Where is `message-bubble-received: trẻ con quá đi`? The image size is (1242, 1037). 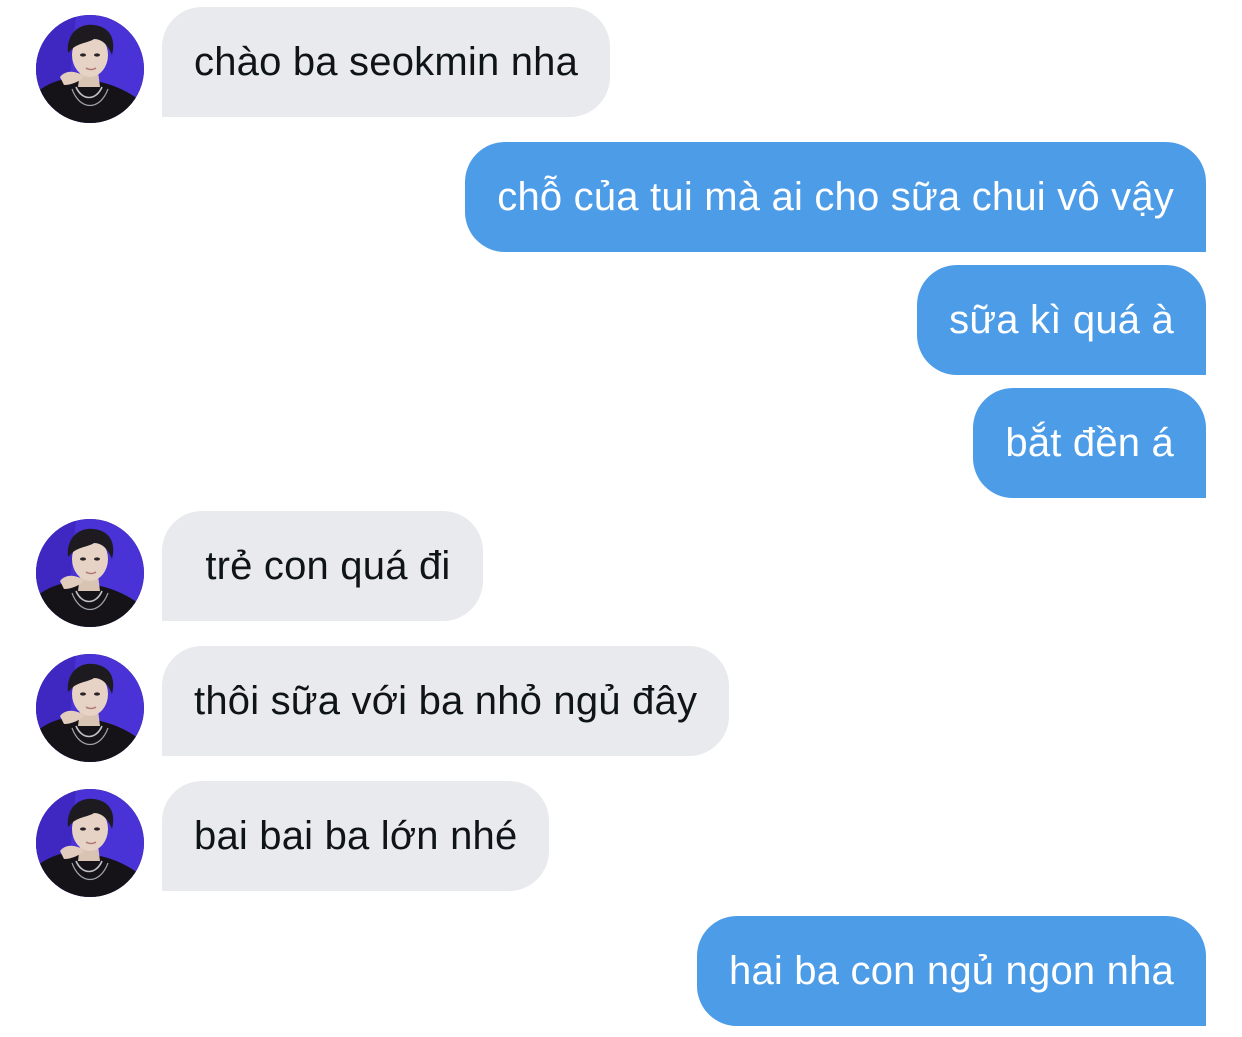
message-bubble-received: trẻ con quá đi is located at coordinates (322, 566).